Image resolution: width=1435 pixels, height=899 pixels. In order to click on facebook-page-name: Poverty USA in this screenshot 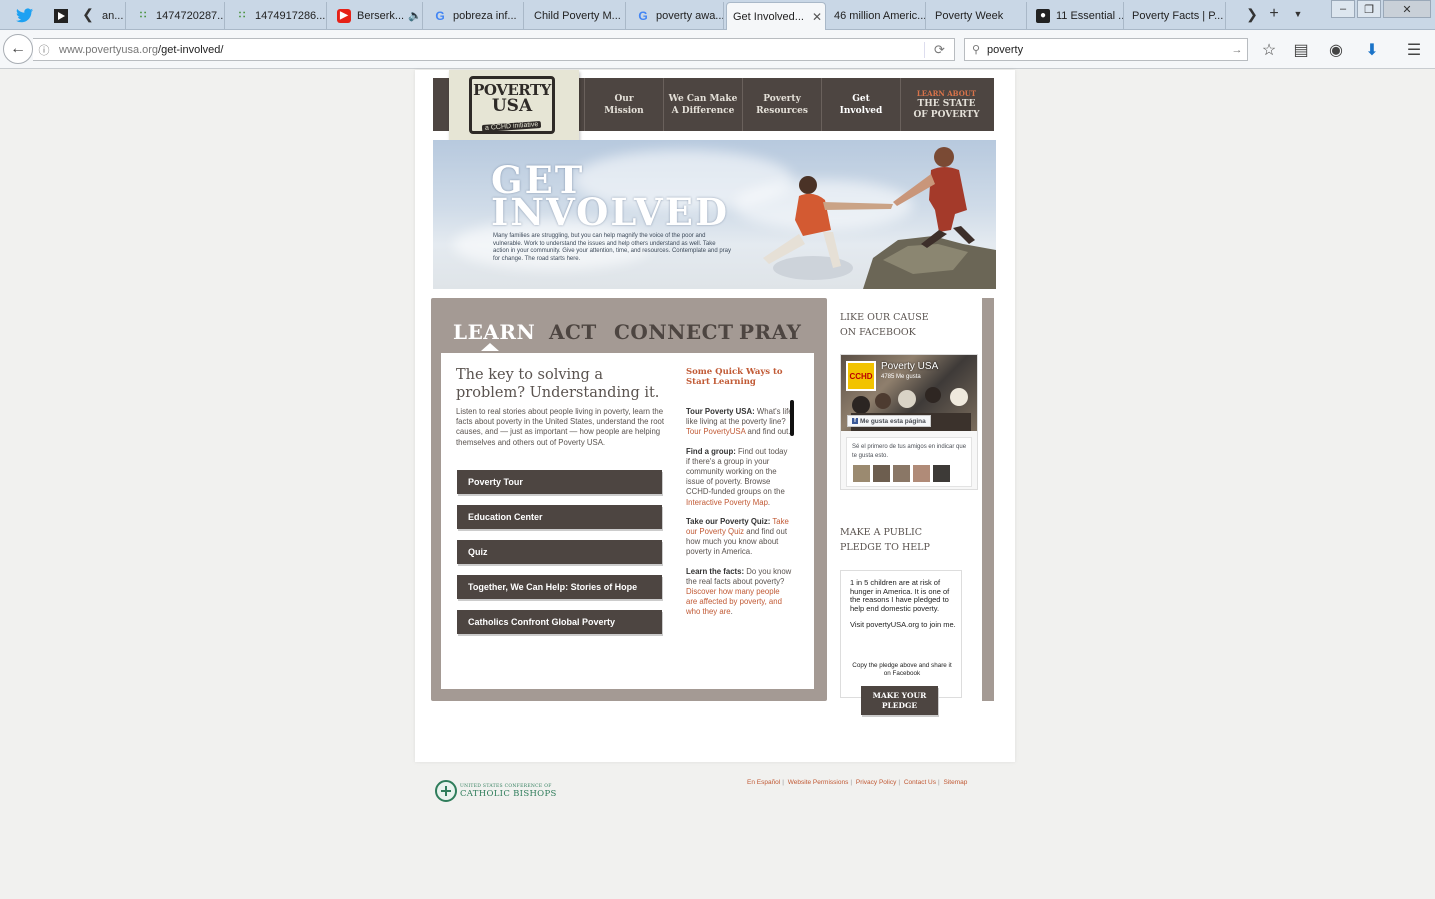, I will do `click(909, 366)`.